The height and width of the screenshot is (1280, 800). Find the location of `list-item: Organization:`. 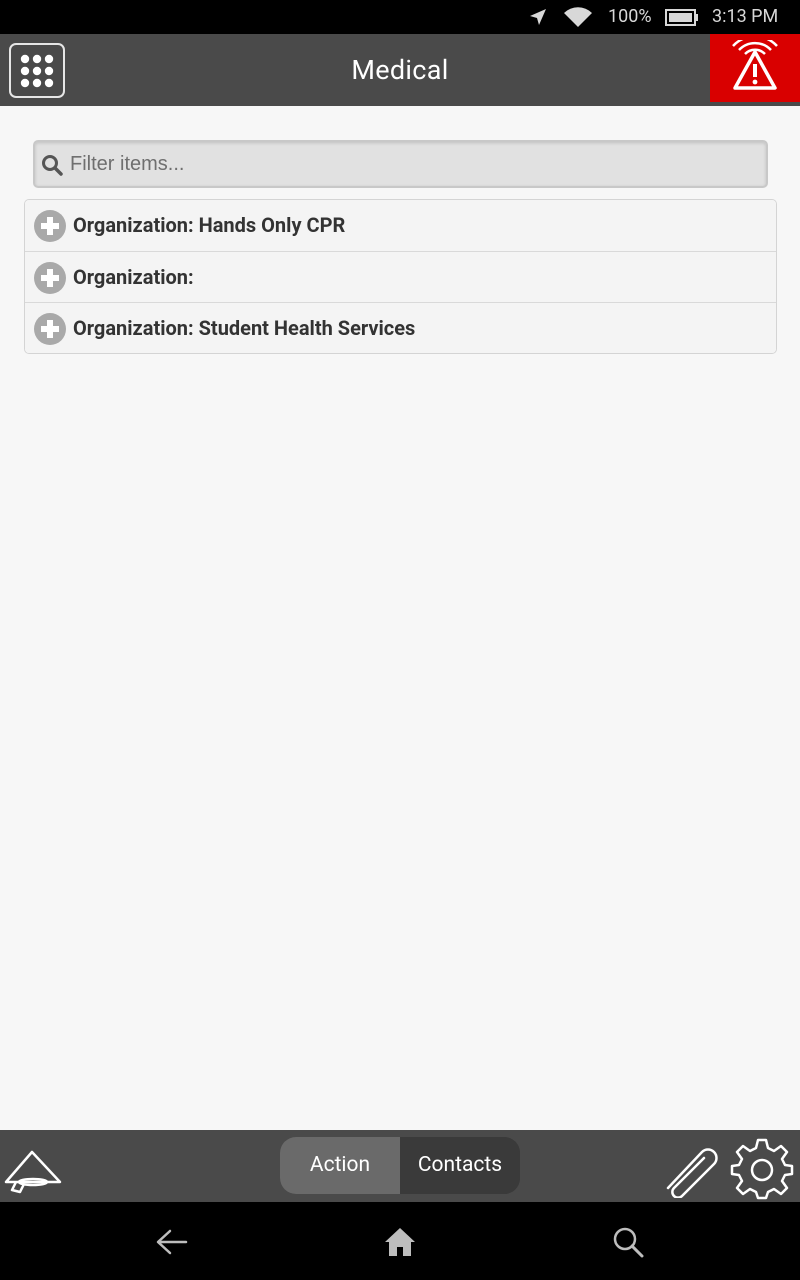

list-item: Organization: is located at coordinates (400, 276).